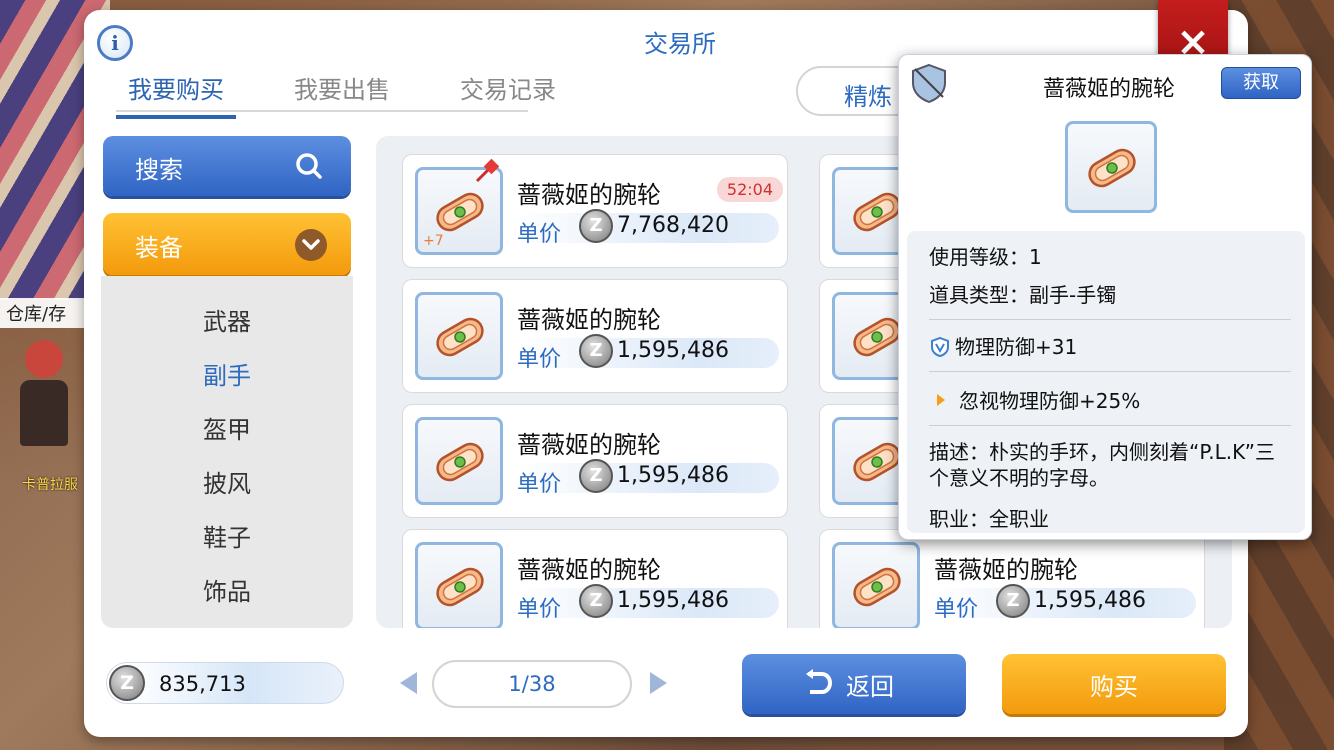 The height and width of the screenshot is (750, 1334). I want to click on window-title: 交易所, so click(680, 44).